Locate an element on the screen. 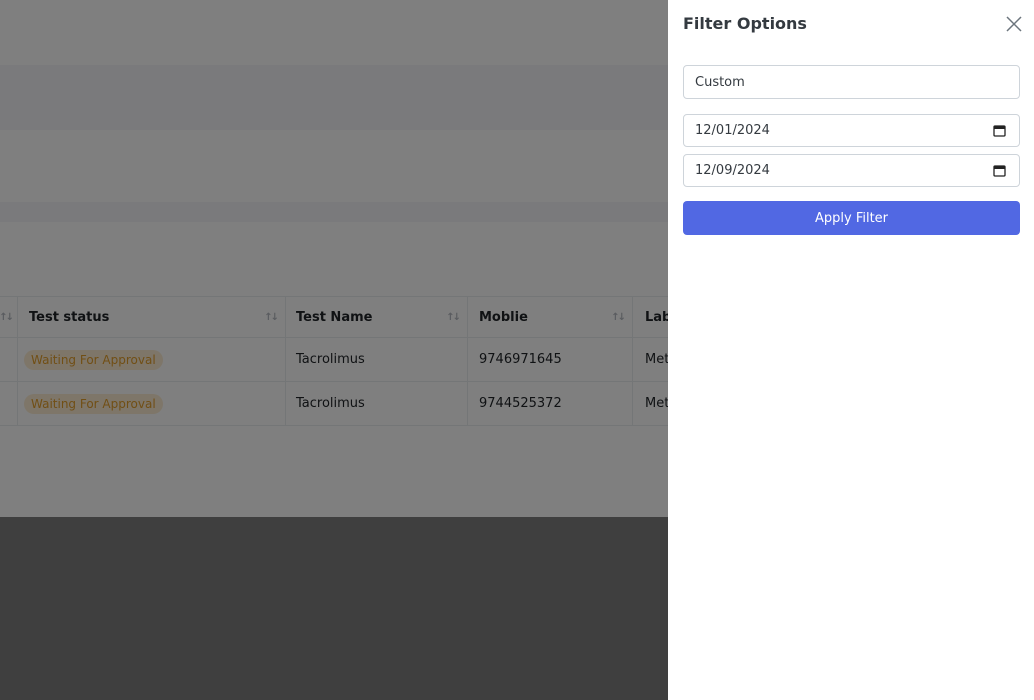 This screenshot has width=1034, height=700. date-range-select: Custom is located at coordinates (851, 82).